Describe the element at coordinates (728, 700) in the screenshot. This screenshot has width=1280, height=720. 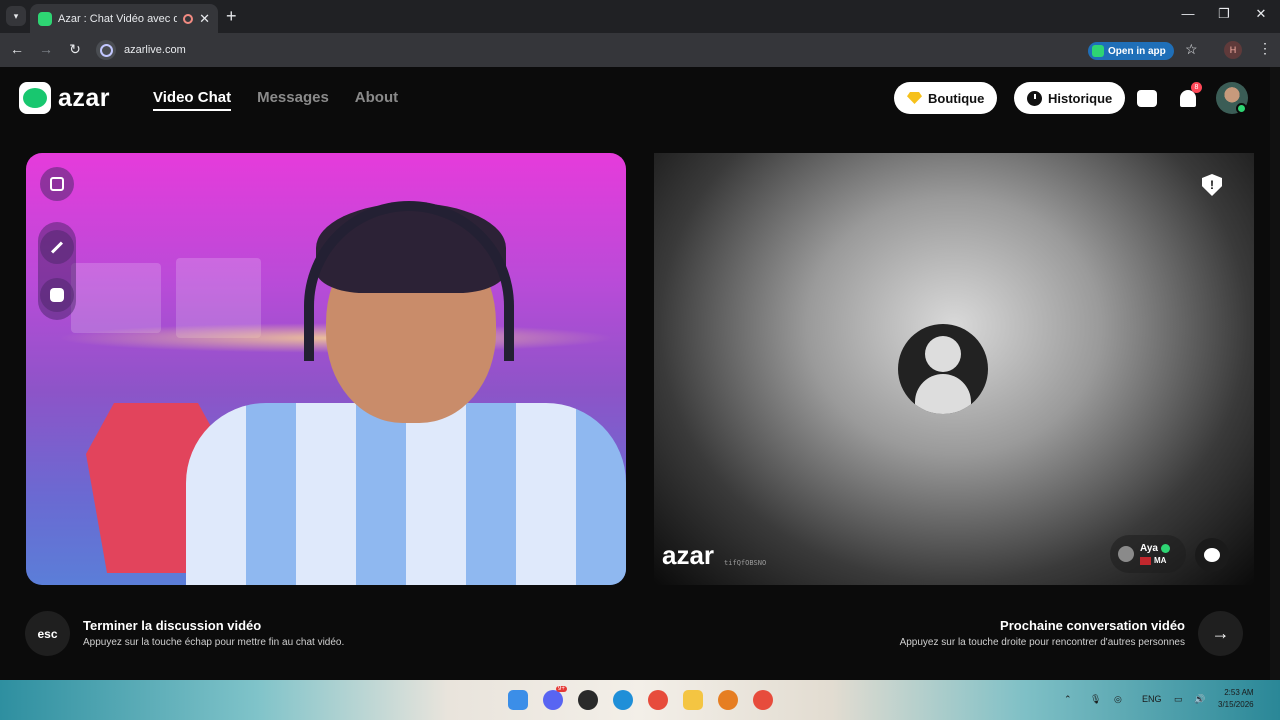
I see `chrome-canary-icon` at that location.